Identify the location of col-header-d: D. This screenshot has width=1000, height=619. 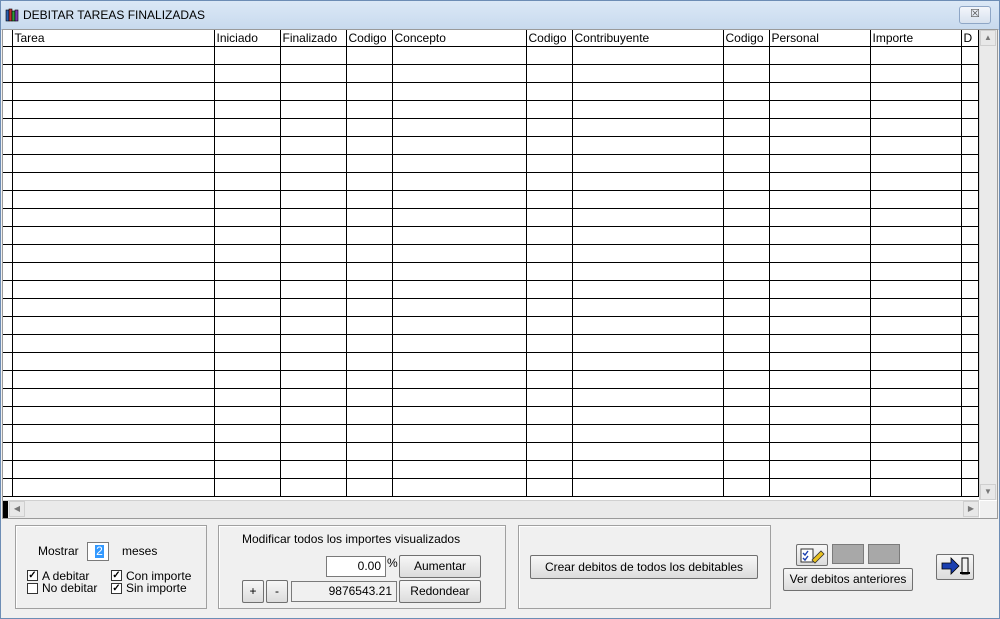
(970, 38).